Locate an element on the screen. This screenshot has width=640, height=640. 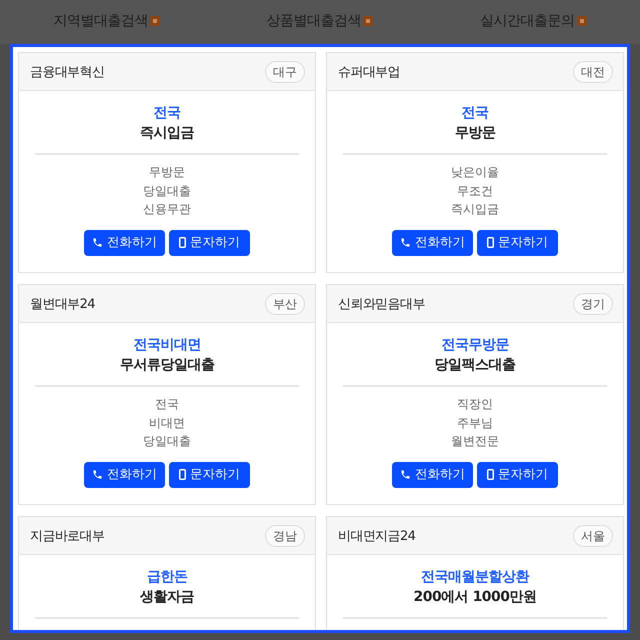
lender-name: 지금바로대부 is located at coordinates (67, 536).